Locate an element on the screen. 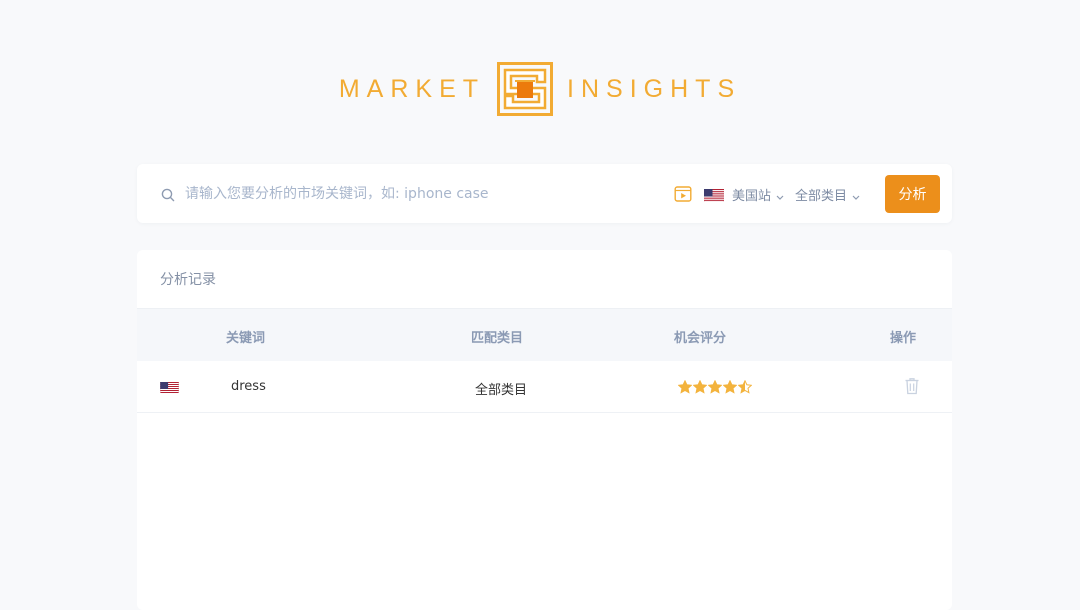 The image size is (1080, 610). market-select-label: 美国站 is located at coordinates (752, 196).